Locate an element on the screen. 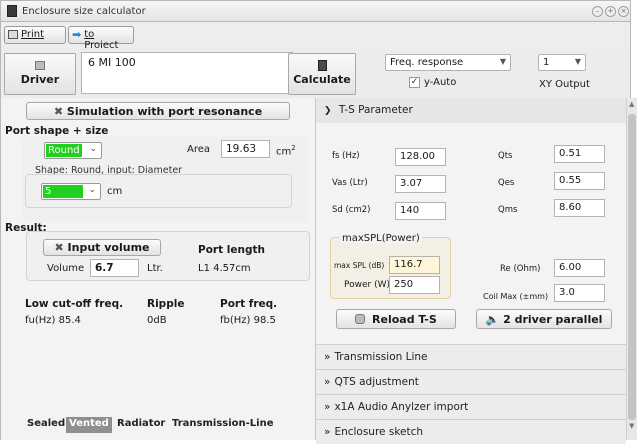 Image resolution: width=637 pixels, height=444 pixels. driver-name-field: 6 MI 100 is located at coordinates (187, 73).